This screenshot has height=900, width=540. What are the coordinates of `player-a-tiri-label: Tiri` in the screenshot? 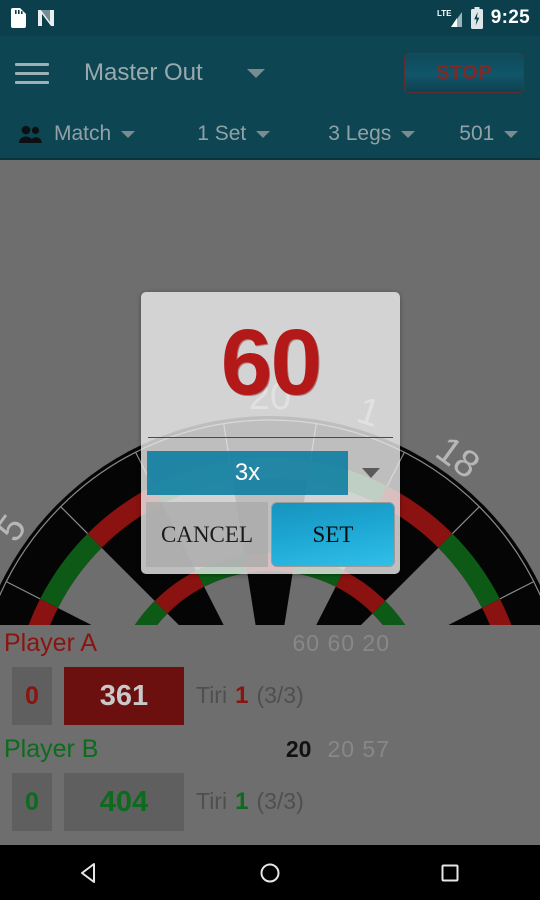 It's located at (212, 695).